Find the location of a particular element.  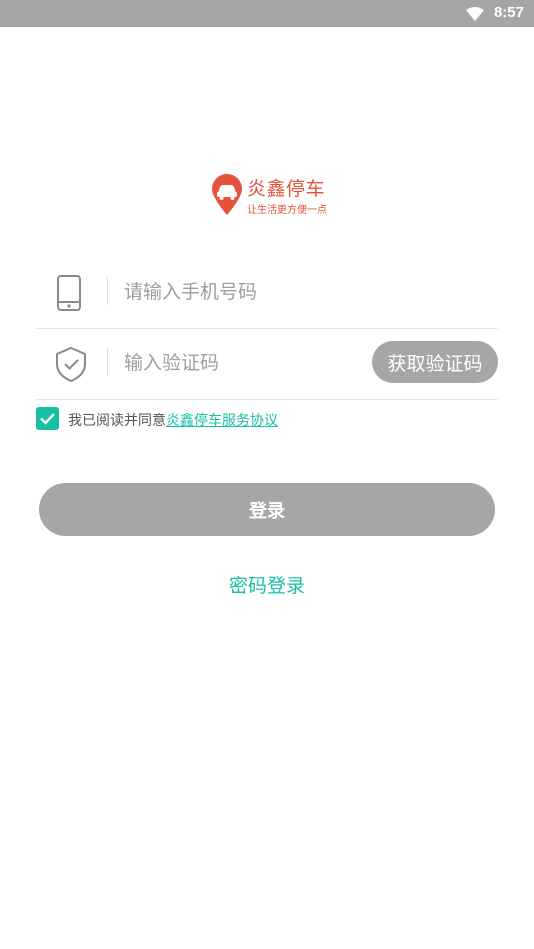

phone-row is located at coordinates (267, 293).